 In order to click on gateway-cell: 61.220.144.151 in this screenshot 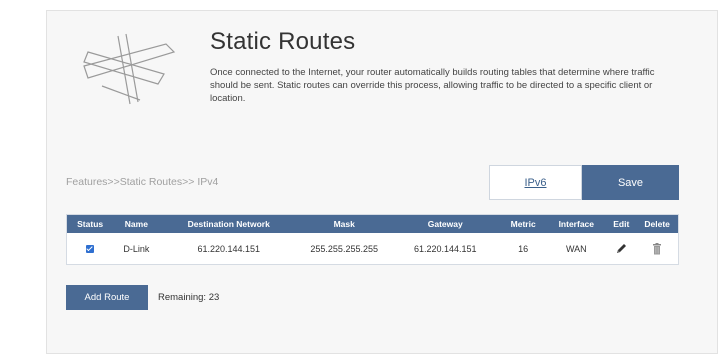, I will do `click(445, 248)`.